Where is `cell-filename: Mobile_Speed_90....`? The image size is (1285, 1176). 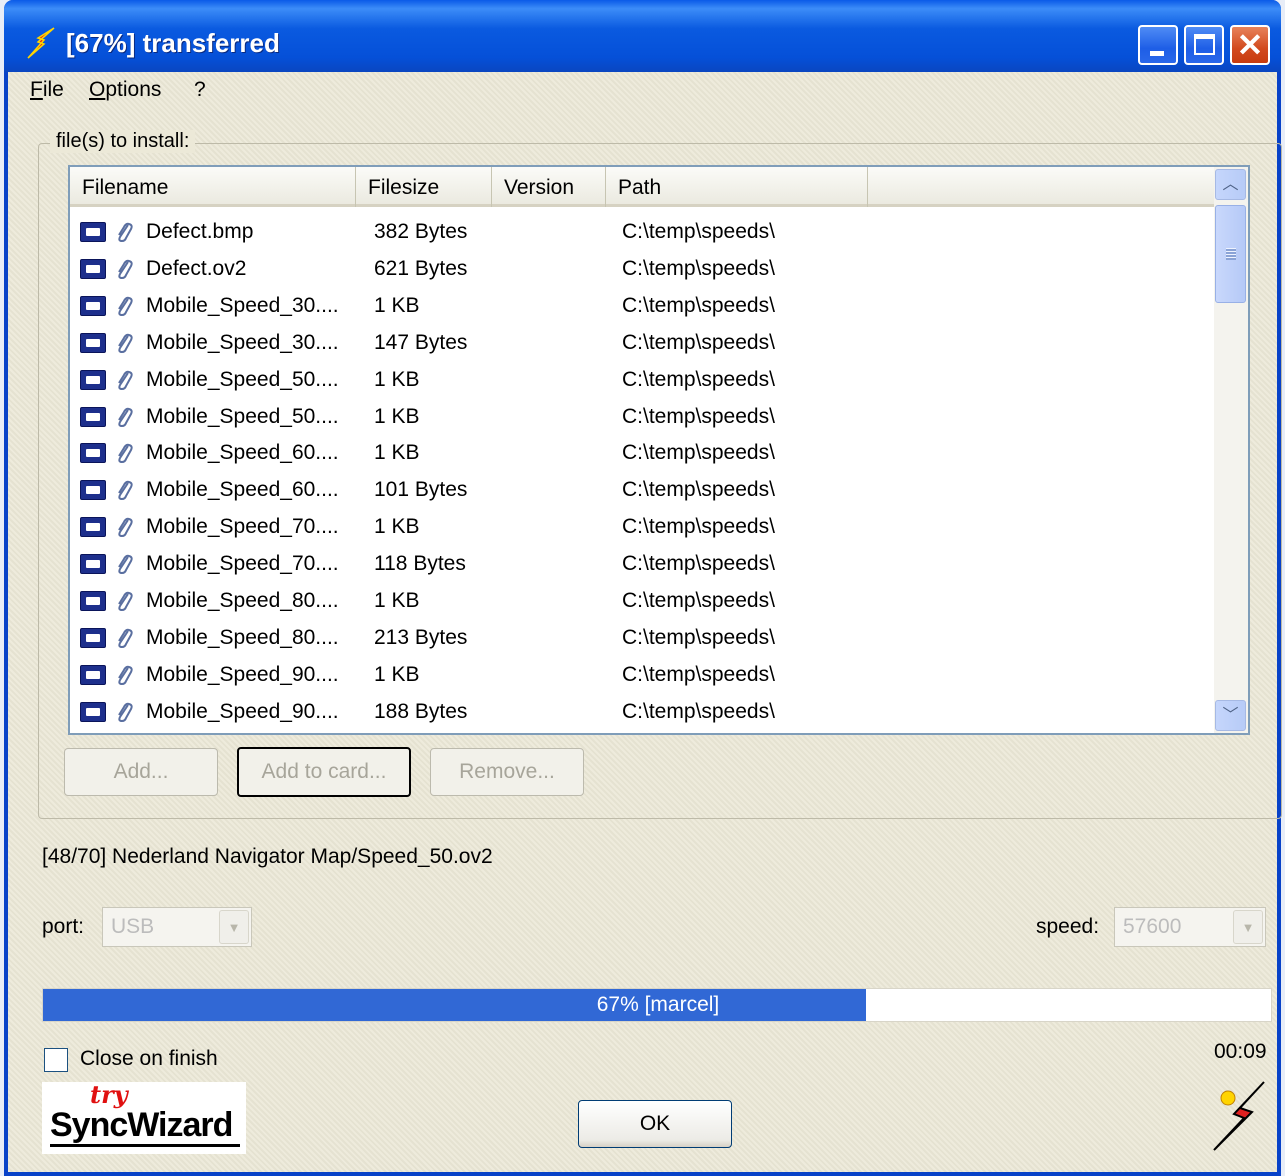 cell-filename: Mobile_Speed_90.... is located at coordinates (242, 674).